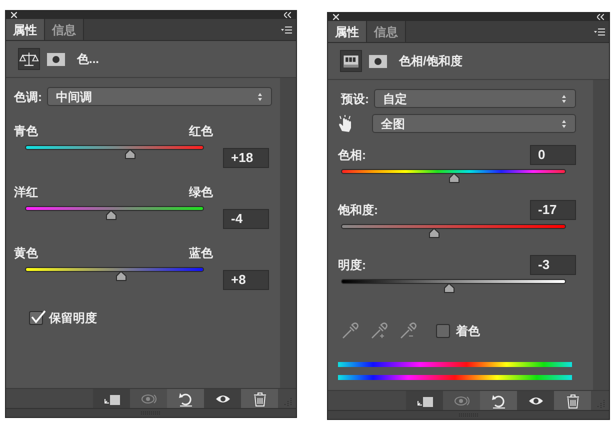 This screenshot has width=616, height=432. I want to click on field-label: 色调:, so click(28, 97).